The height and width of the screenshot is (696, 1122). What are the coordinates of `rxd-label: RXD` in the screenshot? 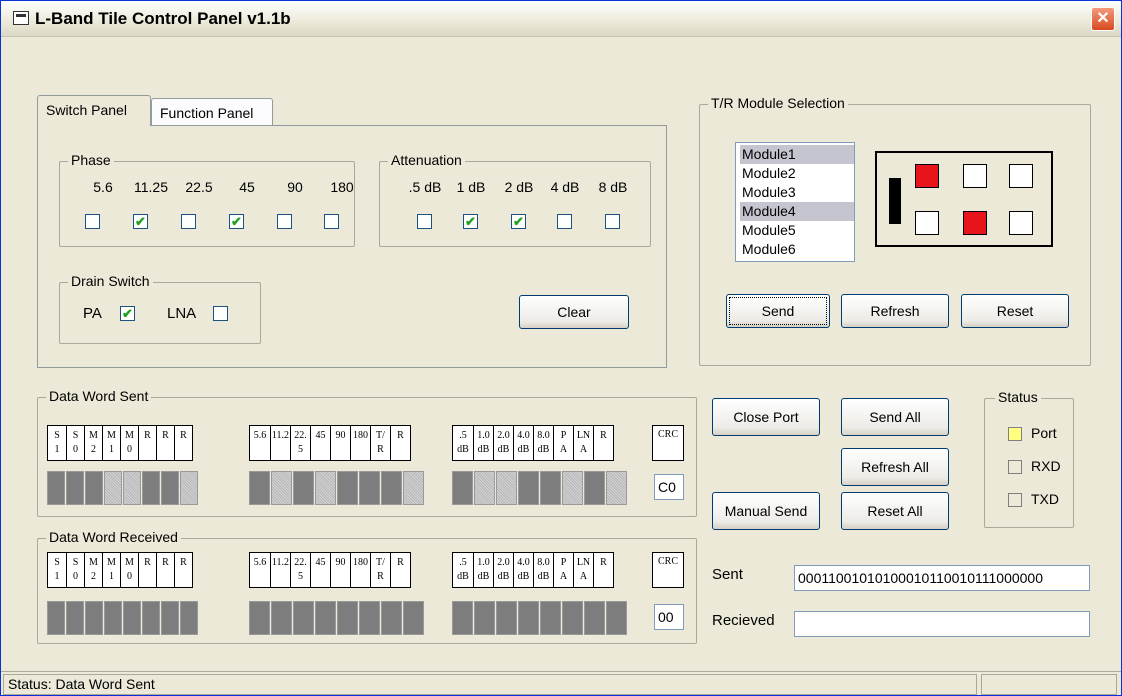 It's located at (1046, 466).